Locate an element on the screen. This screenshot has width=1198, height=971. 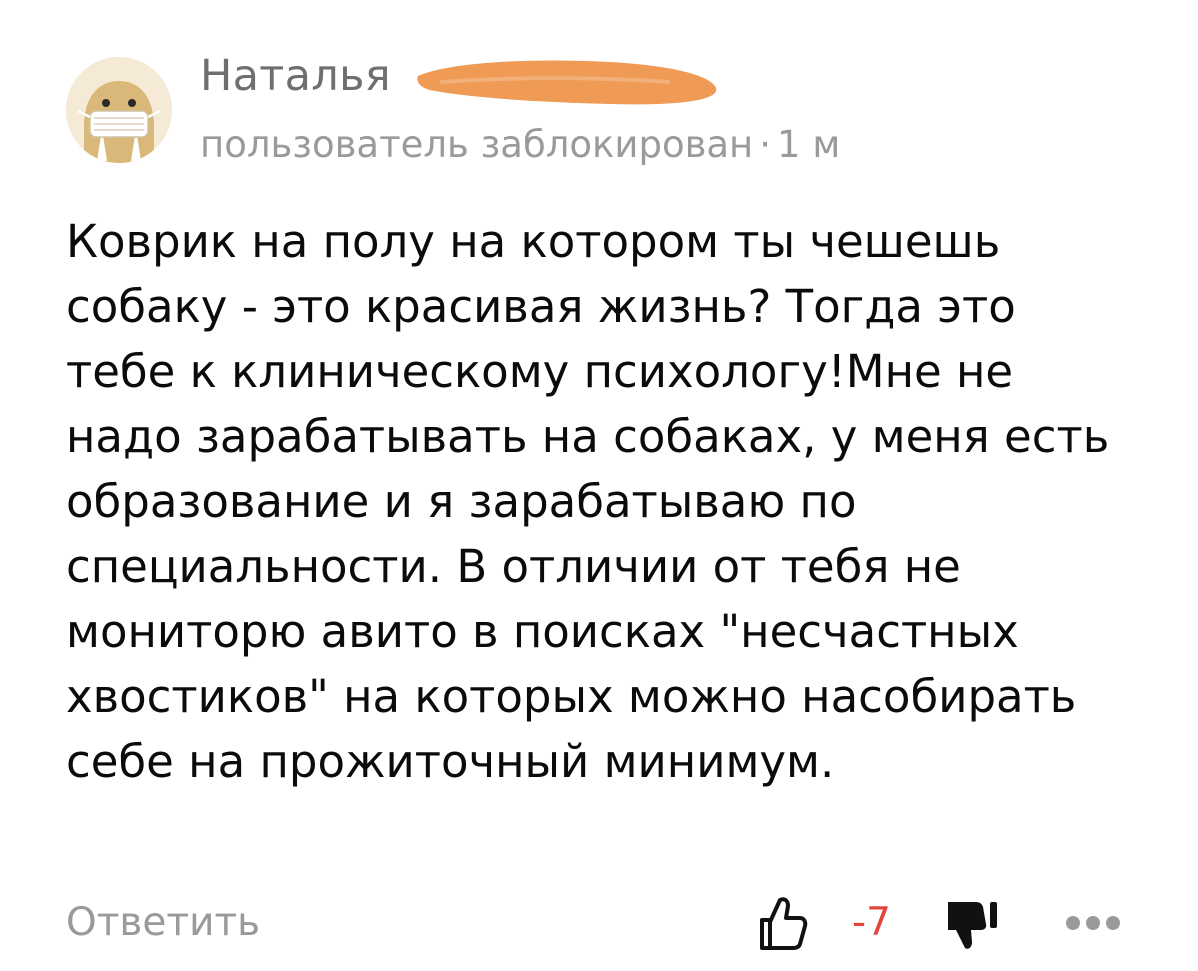
comment-text-line: тебе к клиническому психологу!Мне не is located at coordinates (540, 371).